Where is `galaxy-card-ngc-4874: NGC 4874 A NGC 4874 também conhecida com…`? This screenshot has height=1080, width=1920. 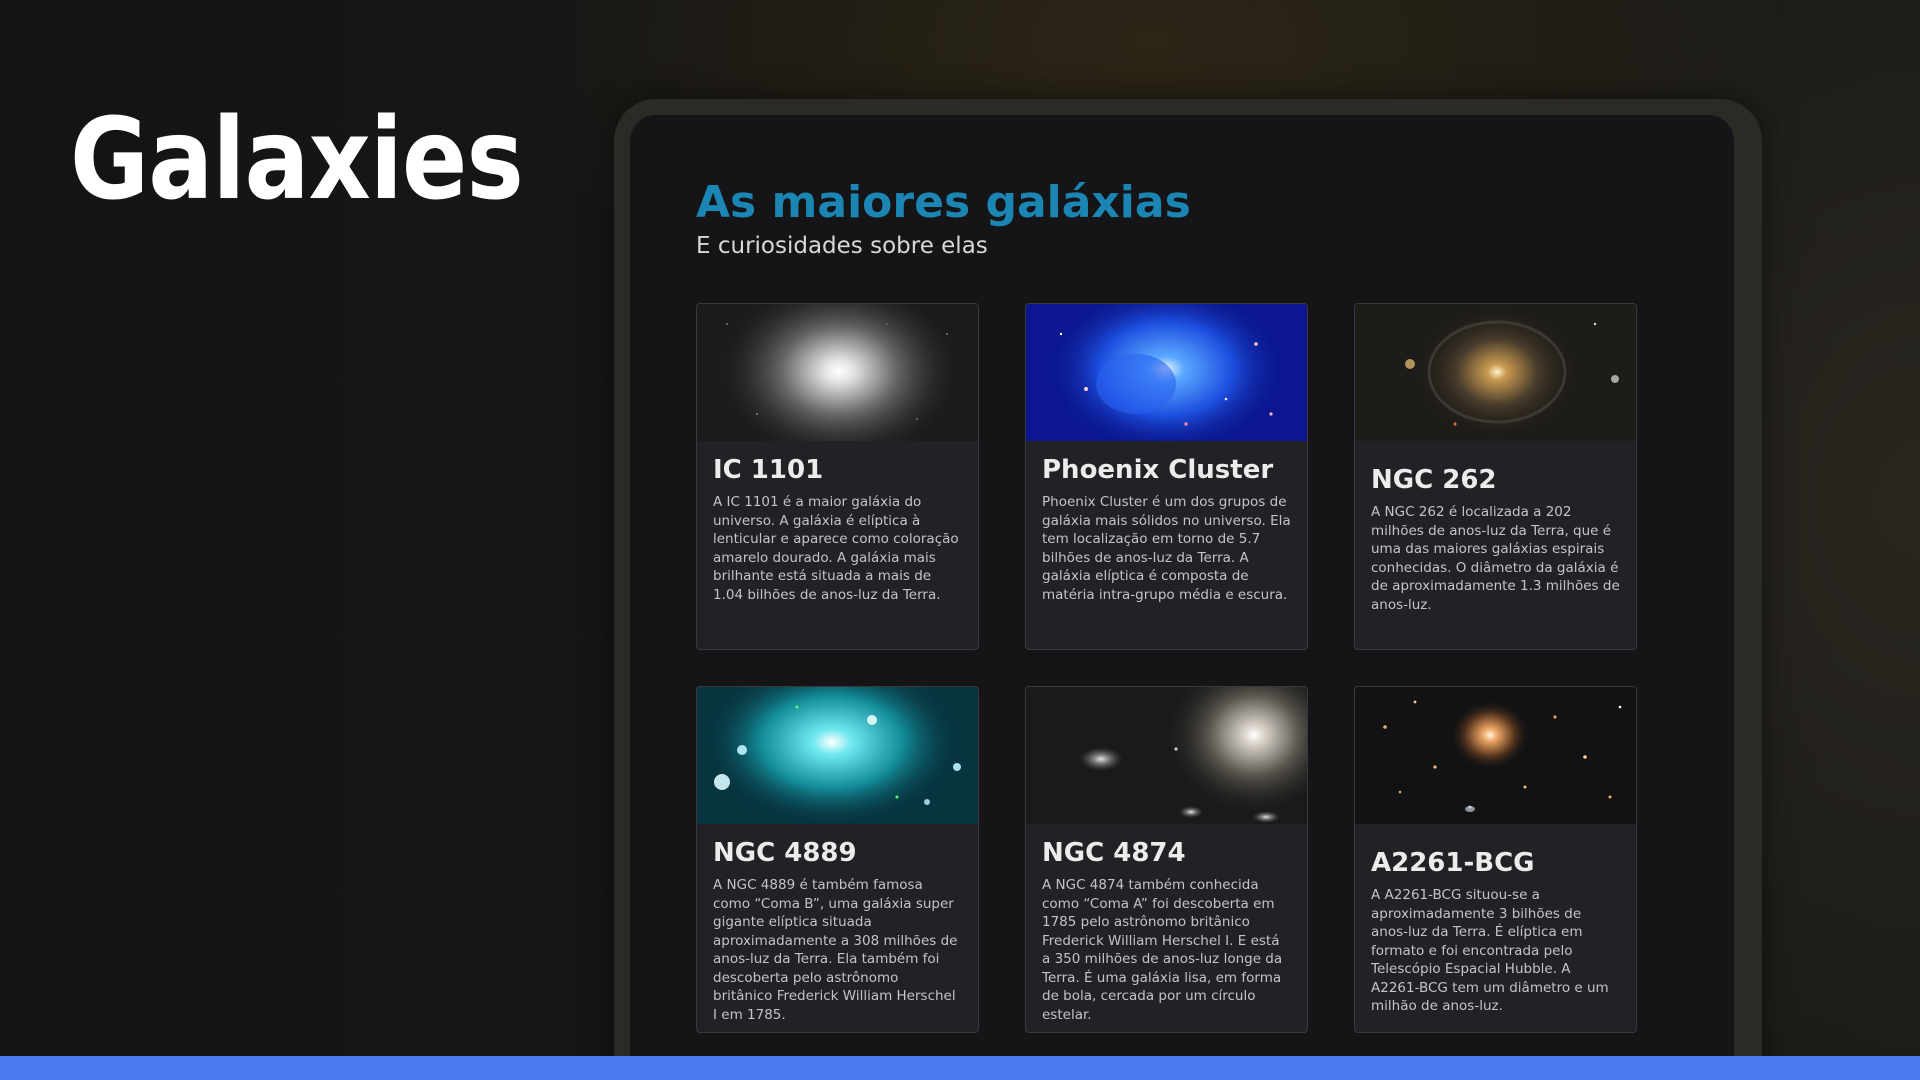 galaxy-card-ngc-4874: NGC 4874 A NGC 4874 também conhecida com… is located at coordinates (1166, 859).